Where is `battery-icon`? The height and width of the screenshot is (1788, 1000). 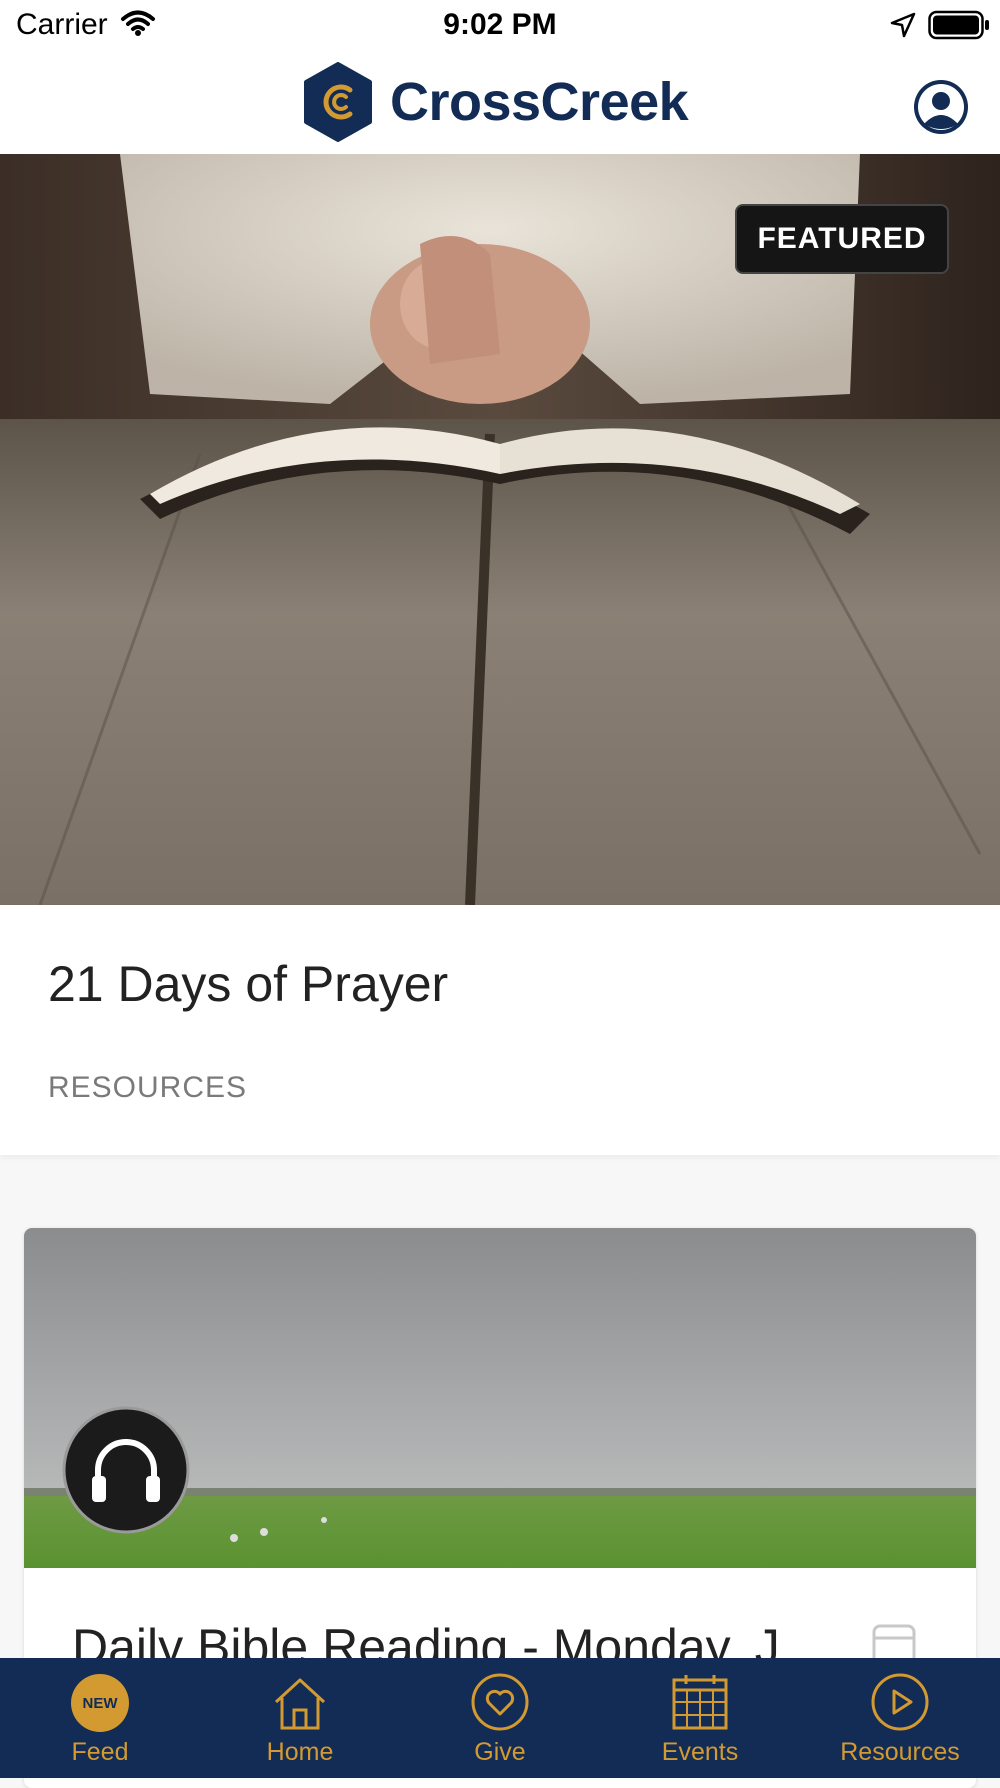
battery-icon is located at coordinates (959, 27).